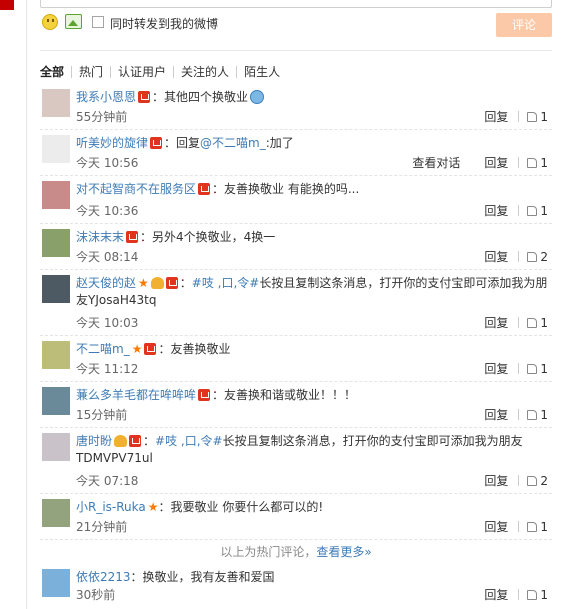 Image resolution: width=575 pixels, height=609 pixels. What do you see at coordinates (136, 395) in the screenshot?
I see `comment-username: 蒹么多羊毛都在哞哞哞` at bounding box center [136, 395].